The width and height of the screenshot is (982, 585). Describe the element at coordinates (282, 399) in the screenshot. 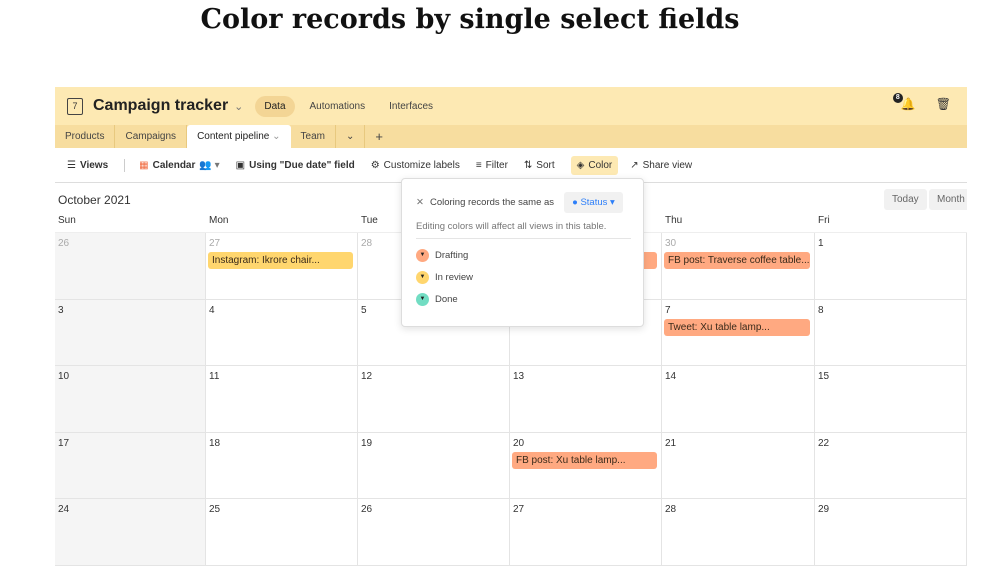

I see `day-cell: 11` at that location.